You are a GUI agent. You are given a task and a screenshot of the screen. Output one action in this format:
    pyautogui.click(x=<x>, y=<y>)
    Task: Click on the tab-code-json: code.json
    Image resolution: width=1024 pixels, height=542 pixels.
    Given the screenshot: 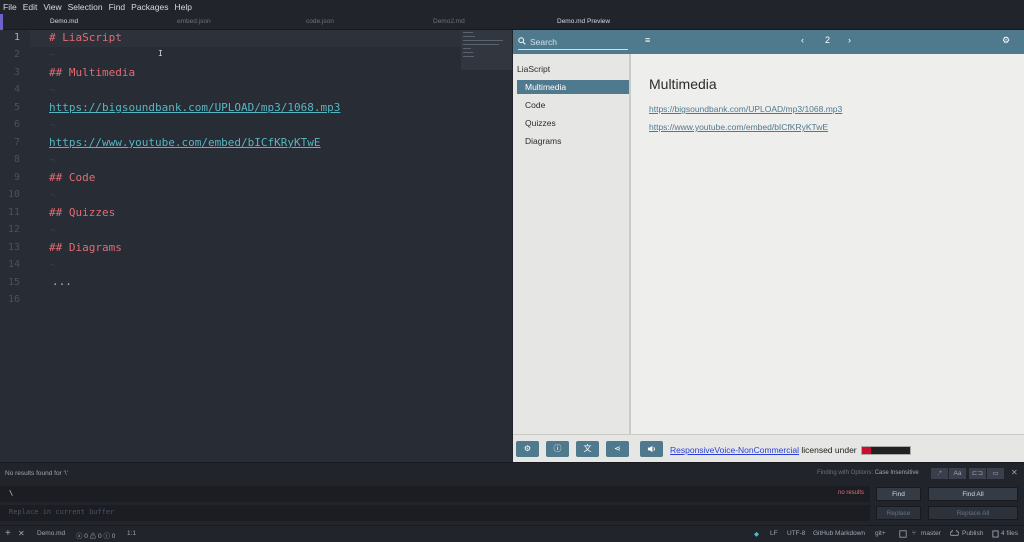 What is the action you would take?
    pyautogui.click(x=320, y=22)
    